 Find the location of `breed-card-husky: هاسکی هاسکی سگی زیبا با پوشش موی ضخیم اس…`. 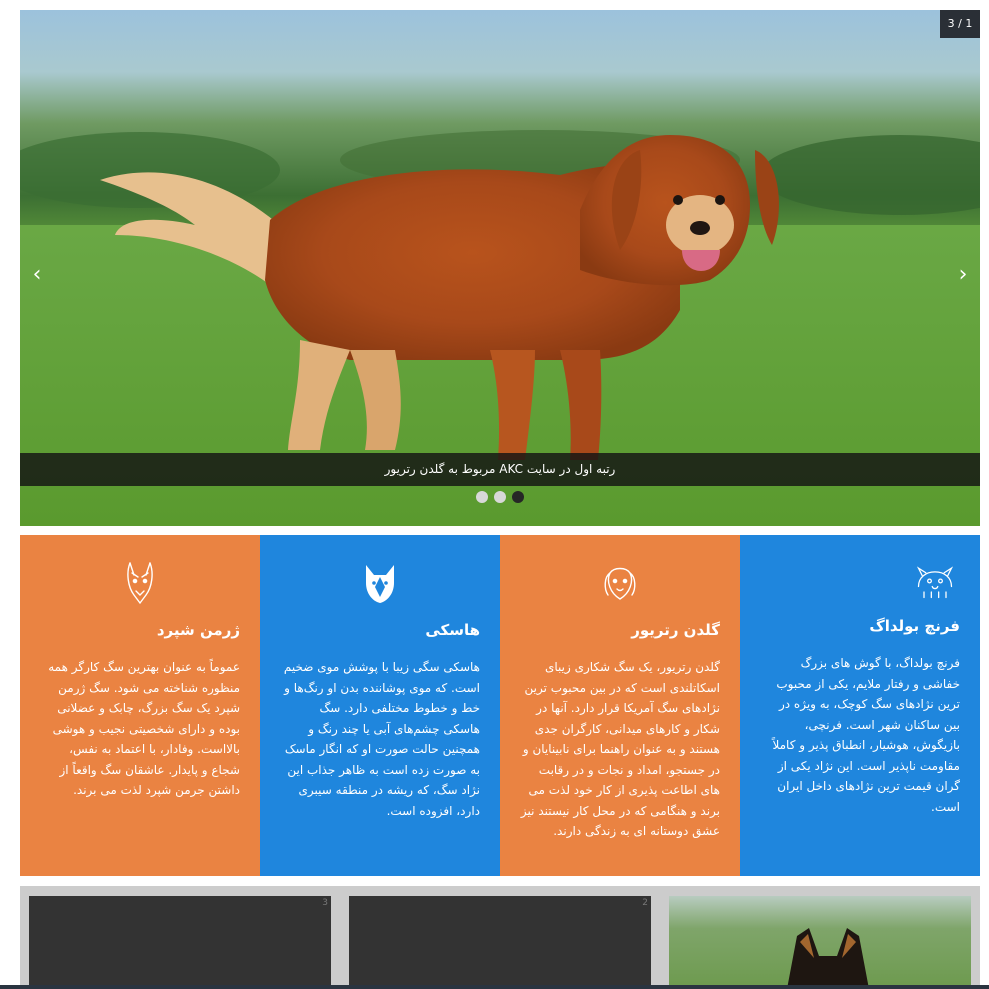

breed-card-husky: هاسکی هاسکی سگی زیبا با پوشش موی ضخیم اس… is located at coordinates (380, 705).